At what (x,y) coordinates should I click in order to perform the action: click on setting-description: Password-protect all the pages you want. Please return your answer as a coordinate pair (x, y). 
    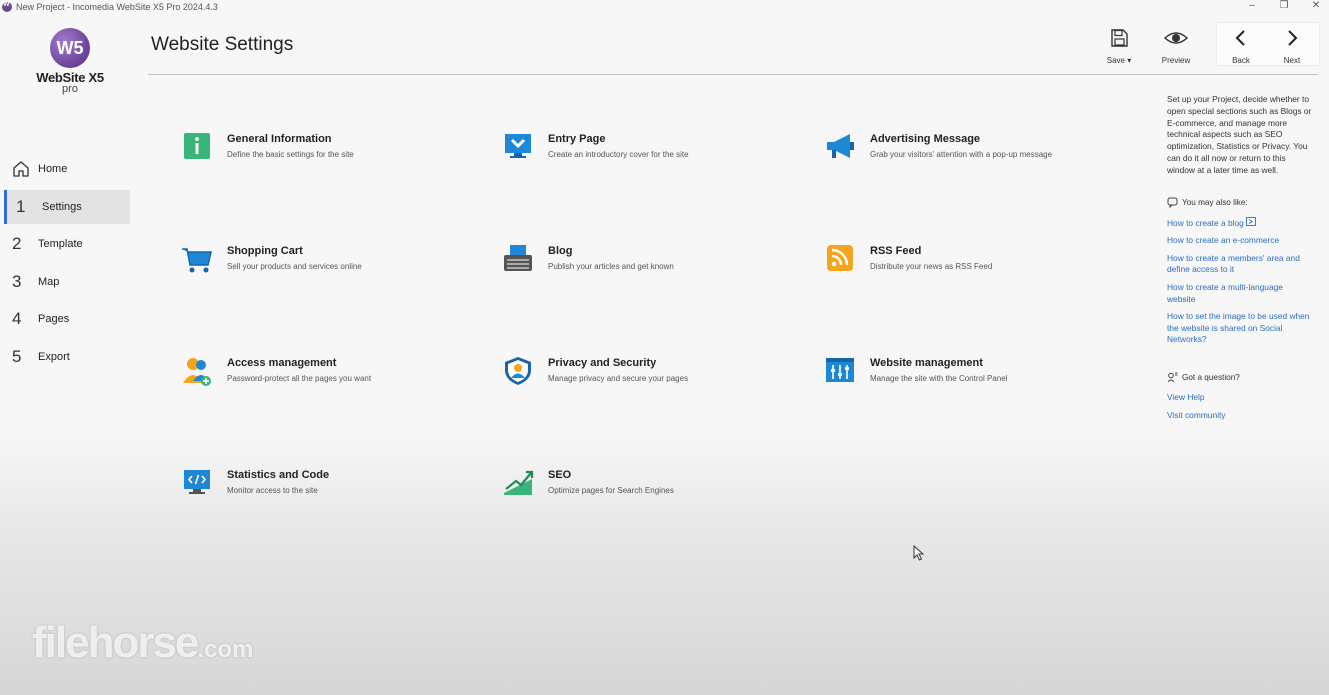
    Looking at the image, I should click on (299, 378).